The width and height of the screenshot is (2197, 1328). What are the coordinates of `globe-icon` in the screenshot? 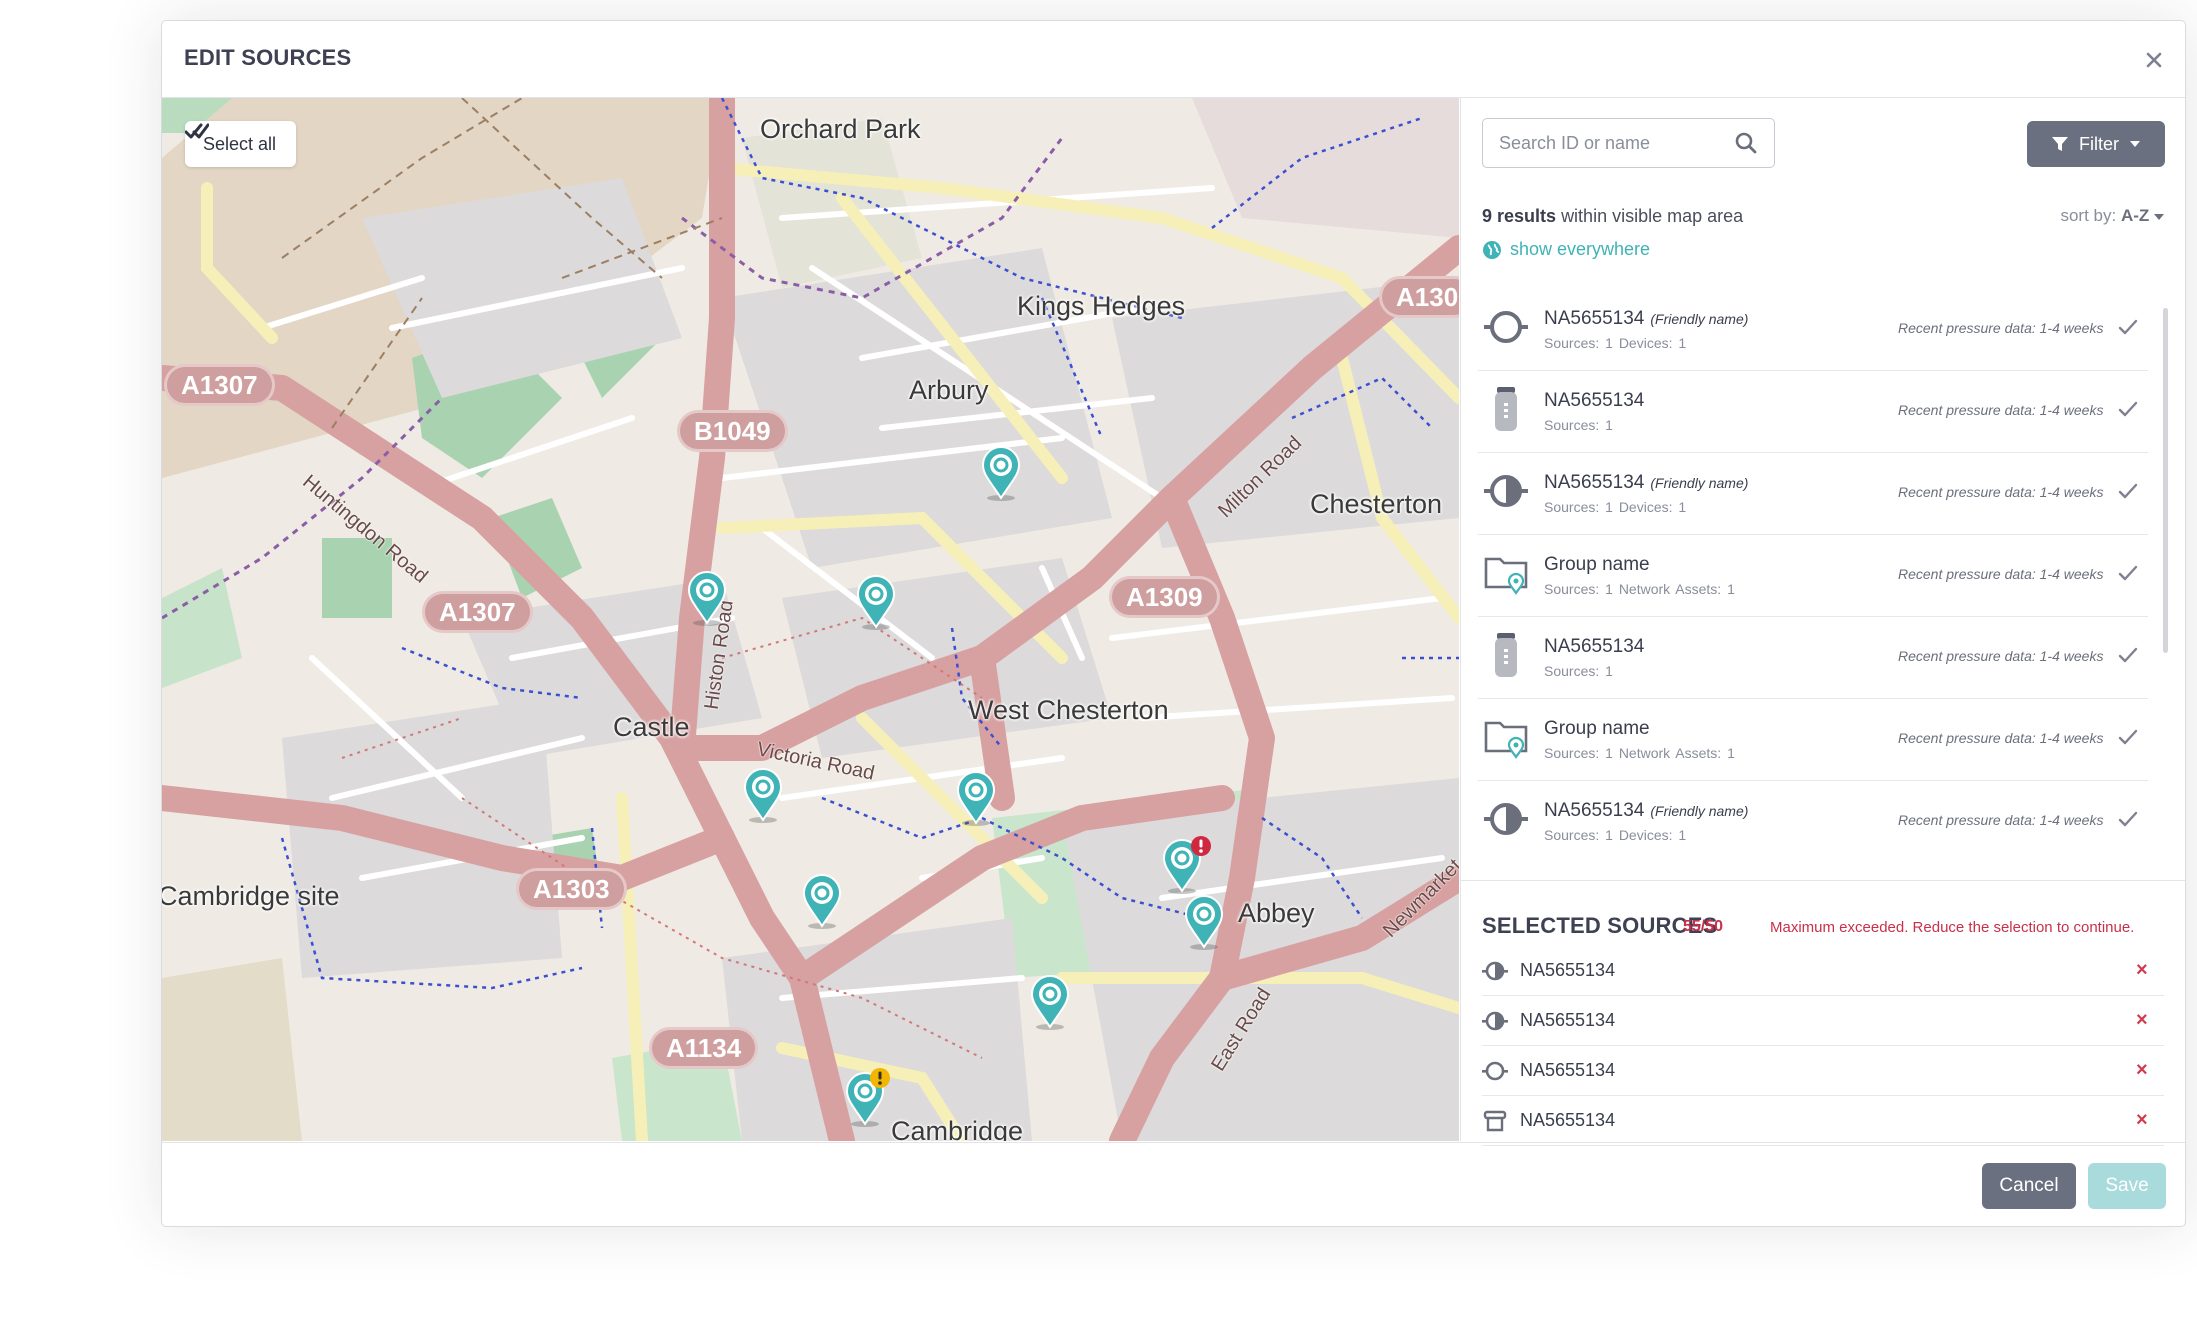 It's located at (1492, 249).